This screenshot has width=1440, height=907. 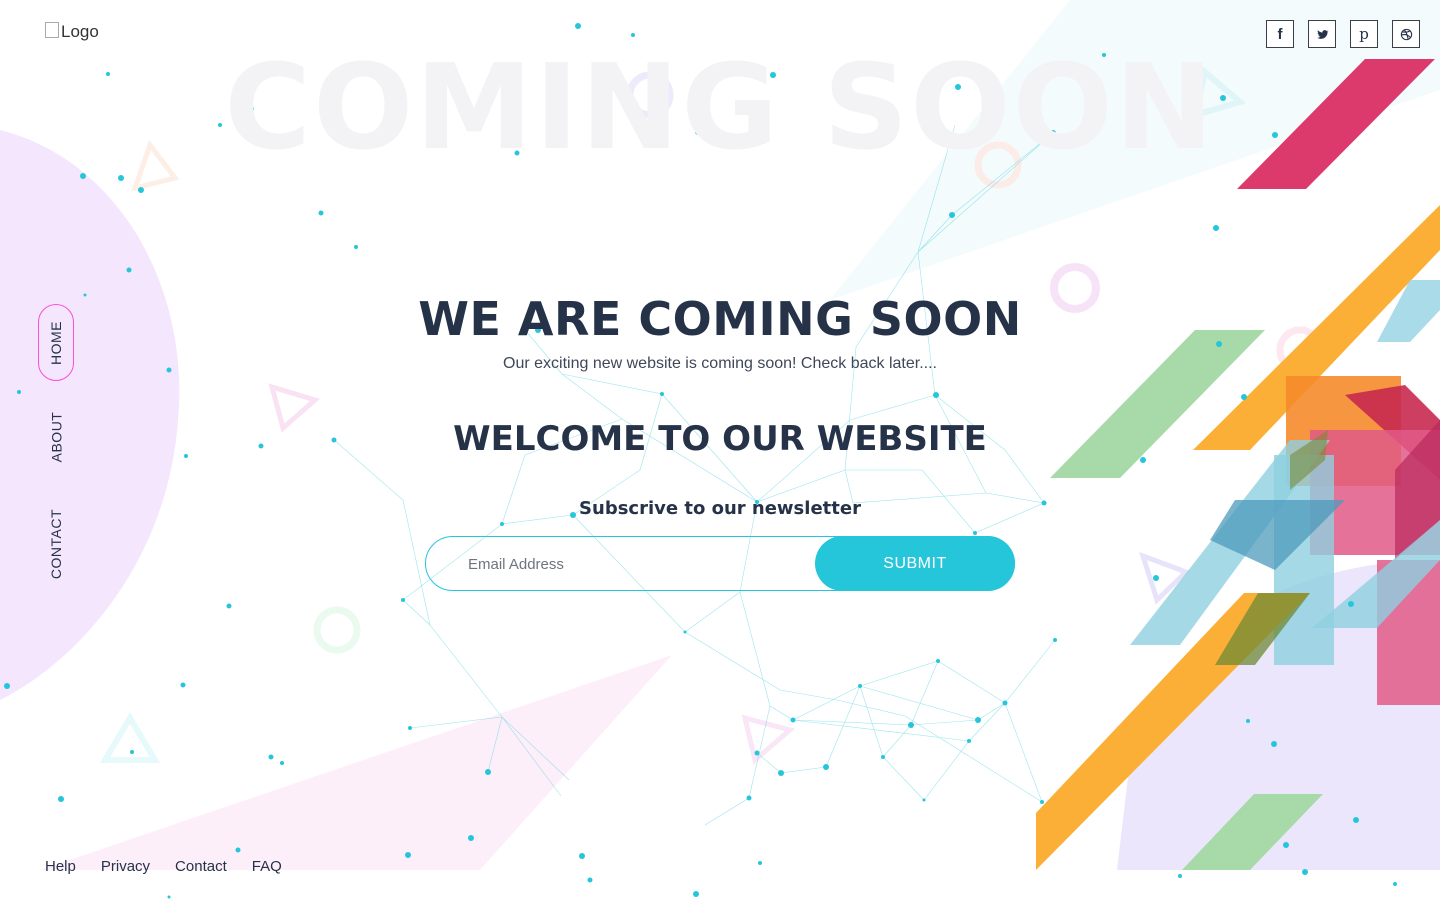 I want to click on twitter-icon, so click(x=1322, y=34).